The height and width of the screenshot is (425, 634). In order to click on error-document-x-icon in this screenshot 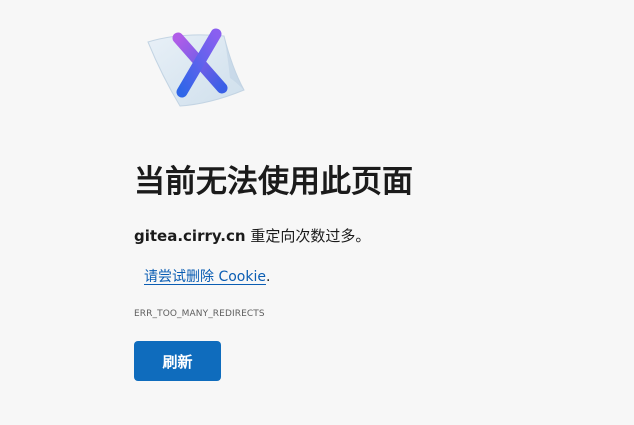, I will do `click(196, 69)`.